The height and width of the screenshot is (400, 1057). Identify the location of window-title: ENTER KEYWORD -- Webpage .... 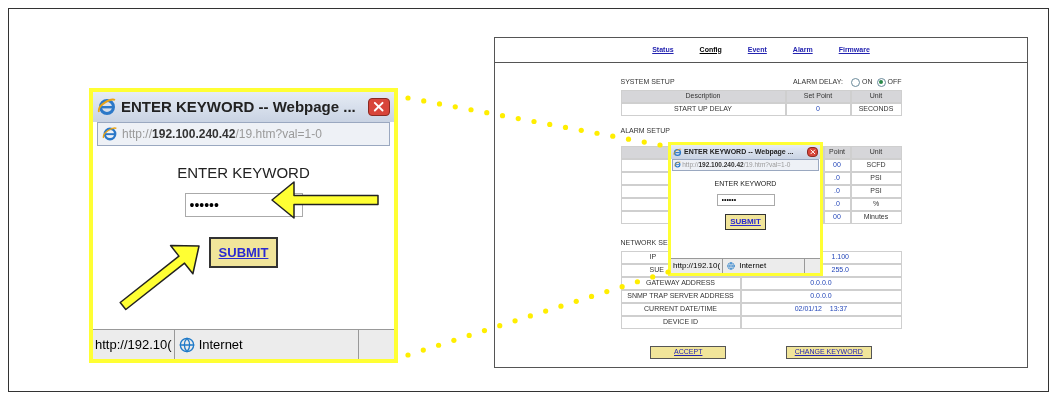
(238, 106).